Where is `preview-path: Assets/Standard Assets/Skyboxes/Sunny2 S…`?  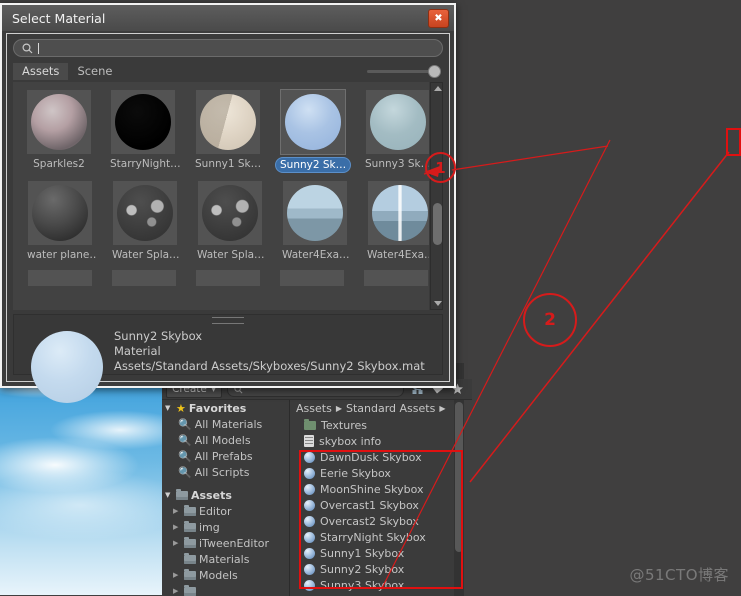
preview-path: Assets/Standard Assets/Skyboxes/Sunny2 S… is located at coordinates (269, 366).